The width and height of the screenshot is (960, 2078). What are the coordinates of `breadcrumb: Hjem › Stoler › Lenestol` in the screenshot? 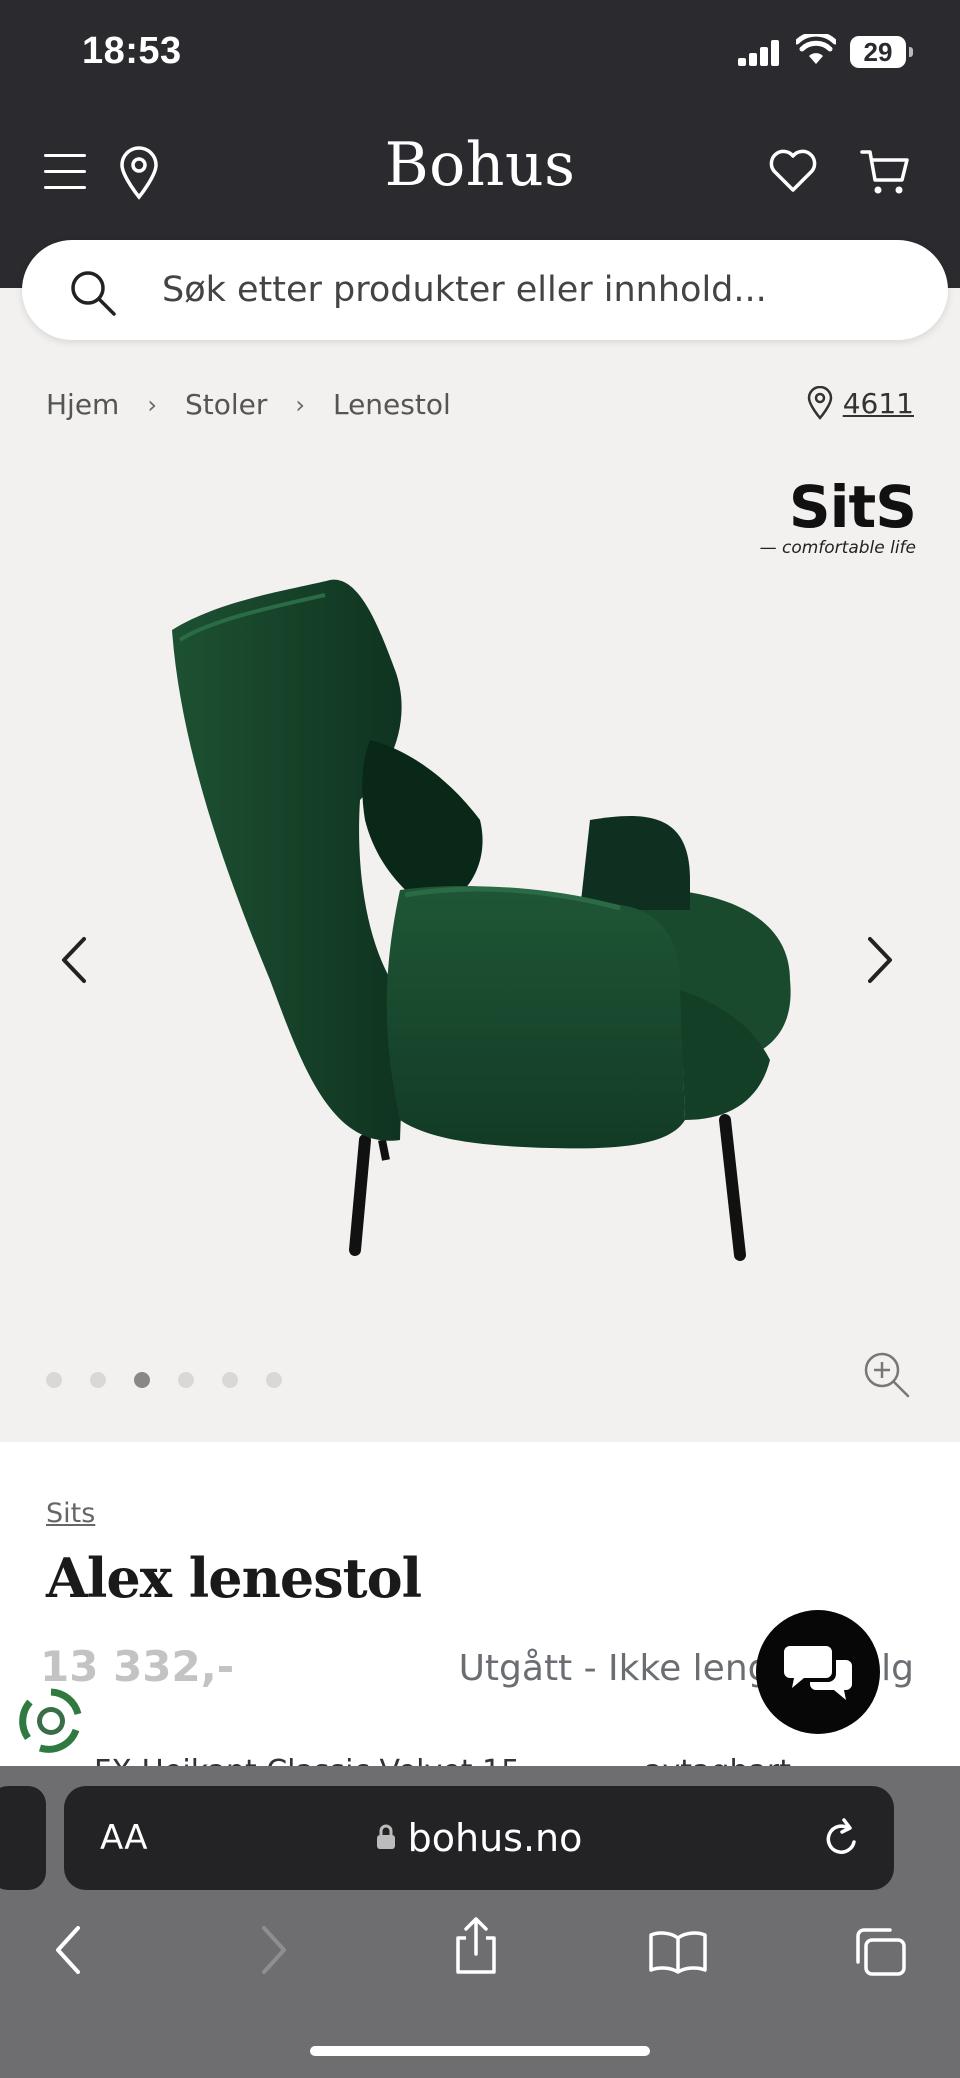 It's located at (248, 404).